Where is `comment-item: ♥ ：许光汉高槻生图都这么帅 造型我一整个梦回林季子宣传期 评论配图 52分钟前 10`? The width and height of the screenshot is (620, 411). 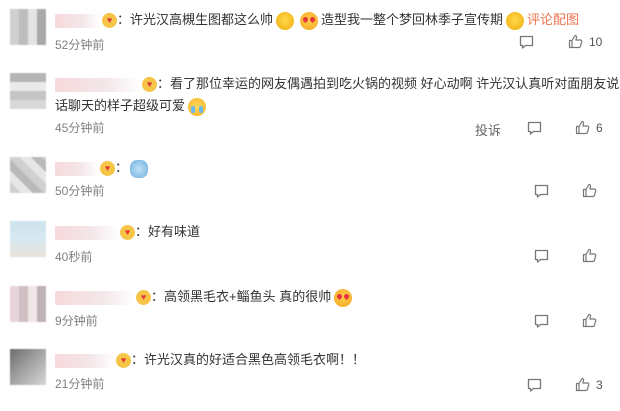
comment-item: ♥ ：许光汉高槻生图都这么帅 造型我一整个梦回林季子宣传期 评论配图 52分钟前 10 is located at coordinates (310, 34).